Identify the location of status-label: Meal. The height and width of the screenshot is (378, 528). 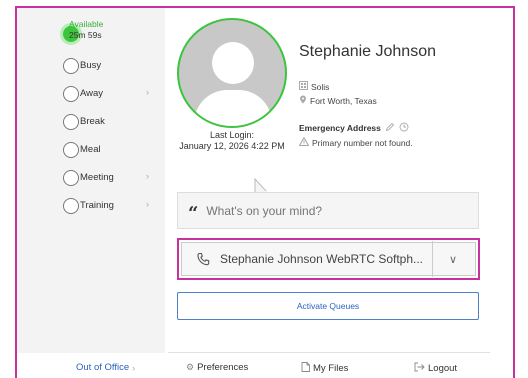
(90, 149).